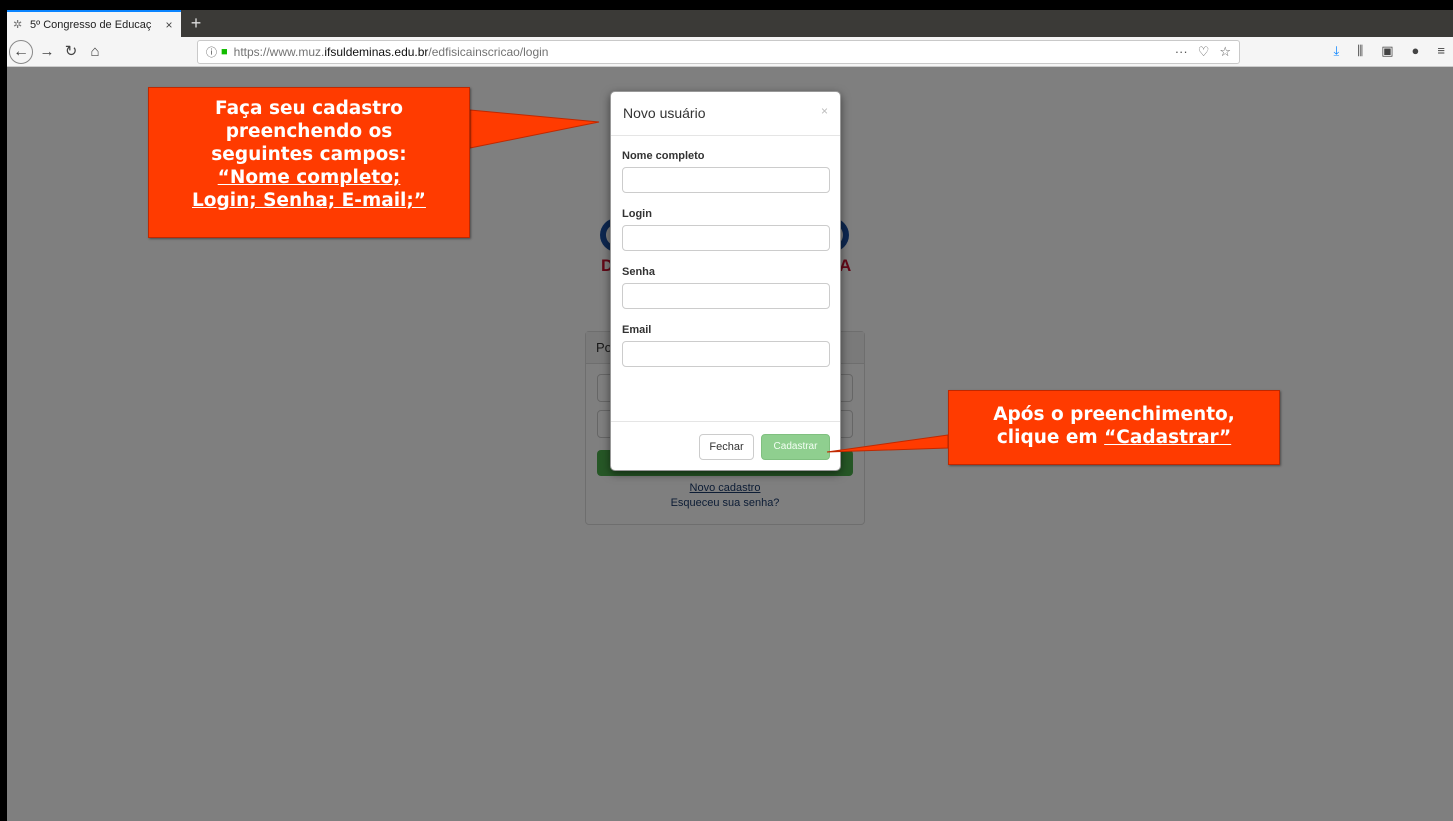 This screenshot has width=1453, height=821. Describe the element at coordinates (309, 177) in the screenshot. I see `callout-1-line-4: “Nome completo;` at that location.